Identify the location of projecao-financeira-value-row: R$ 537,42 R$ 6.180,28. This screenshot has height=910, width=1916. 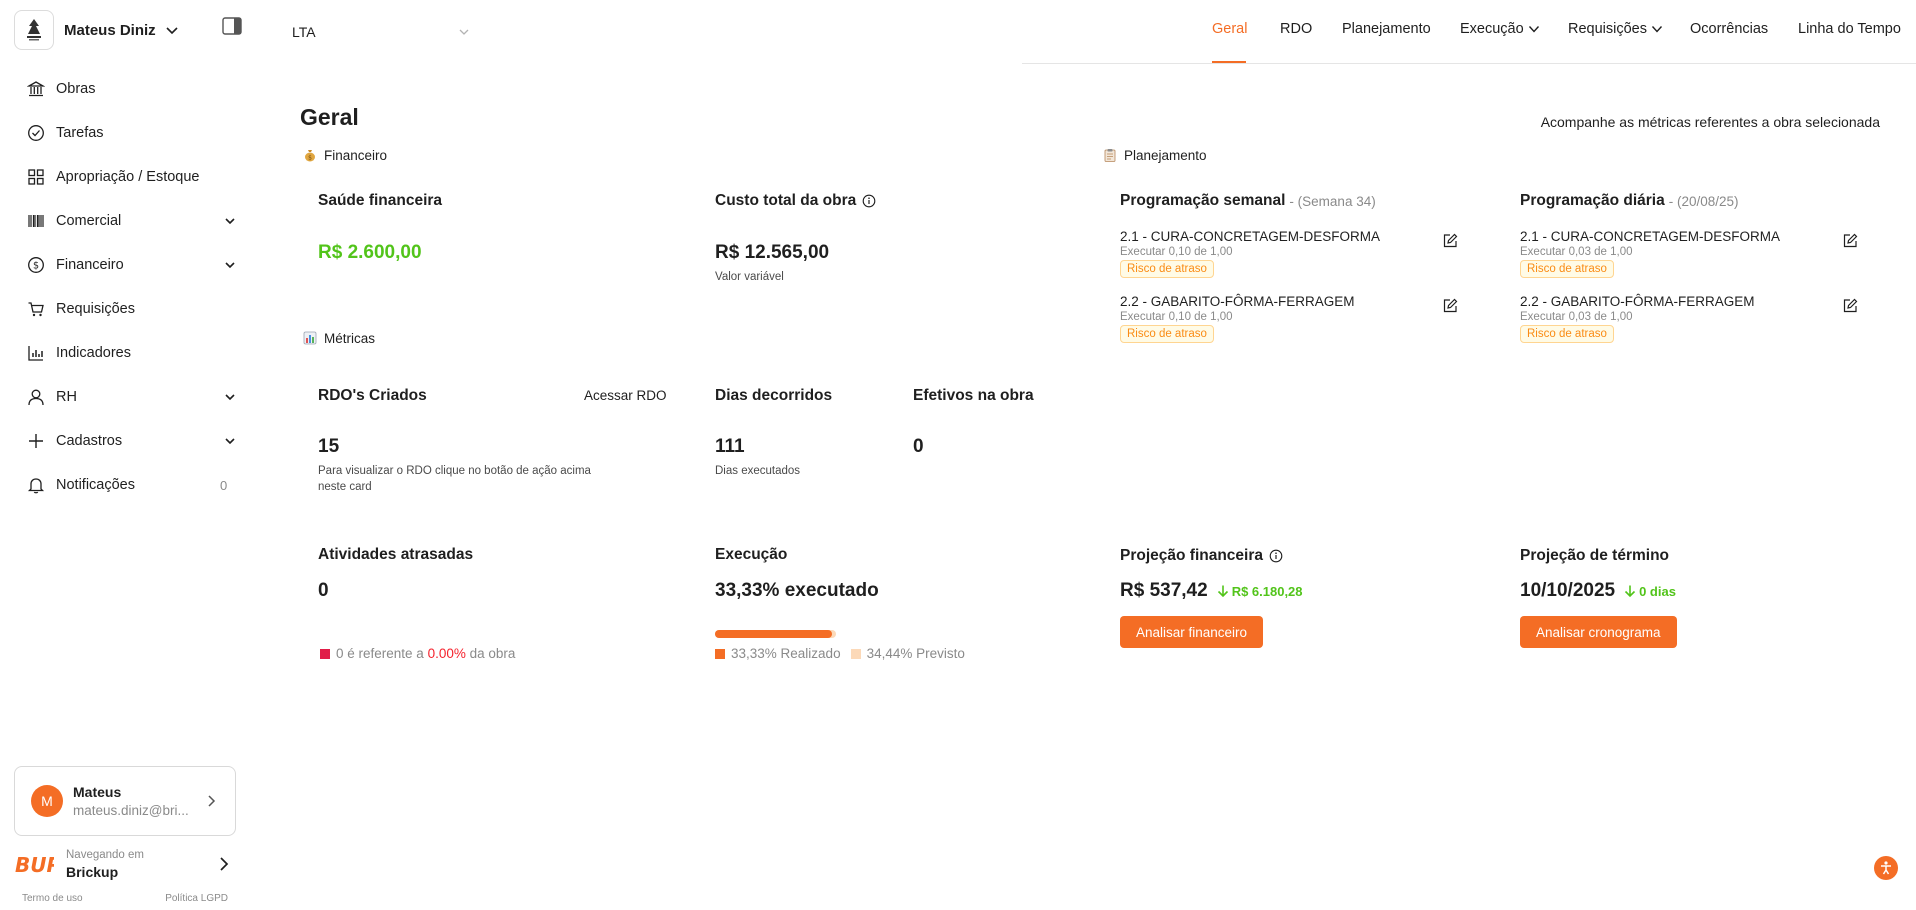
(1211, 591).